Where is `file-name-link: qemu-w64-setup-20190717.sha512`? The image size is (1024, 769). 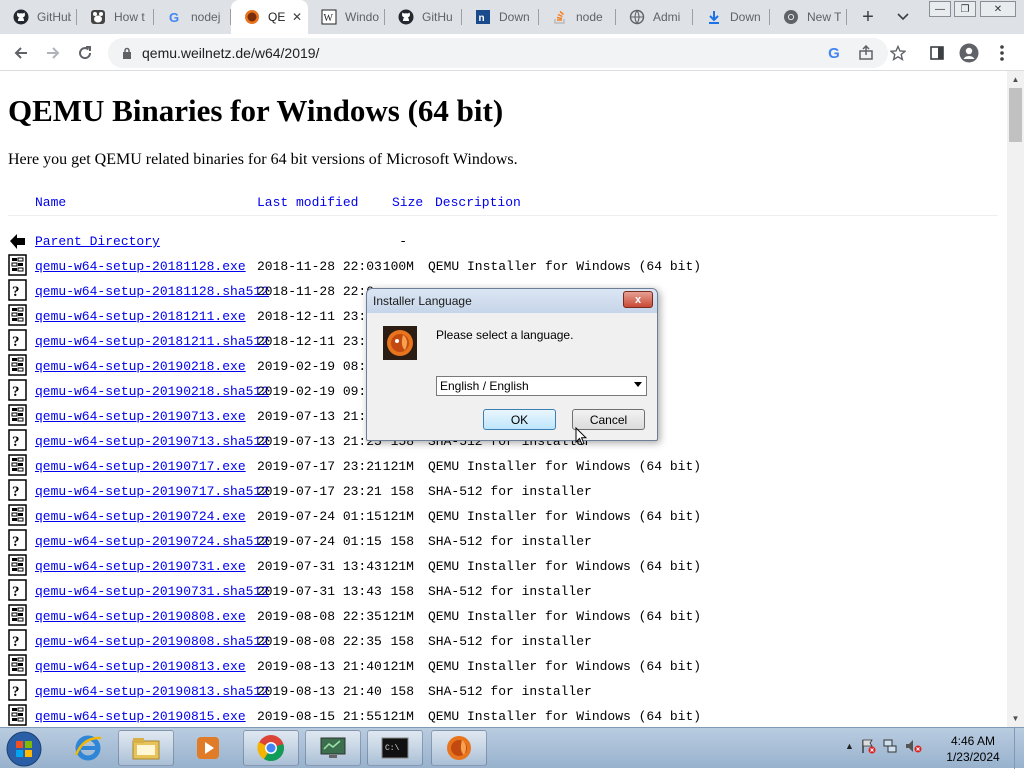
file-name-link: qemu-w64-setup-20190717.sha512 is located at coordinates (152, 491).